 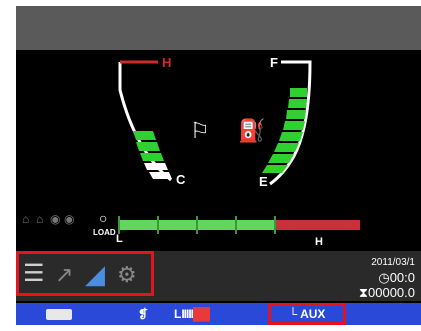 I want to click on mode-selector: ☰ ↗ ◢ ⚙, so click(x=85, y=273).